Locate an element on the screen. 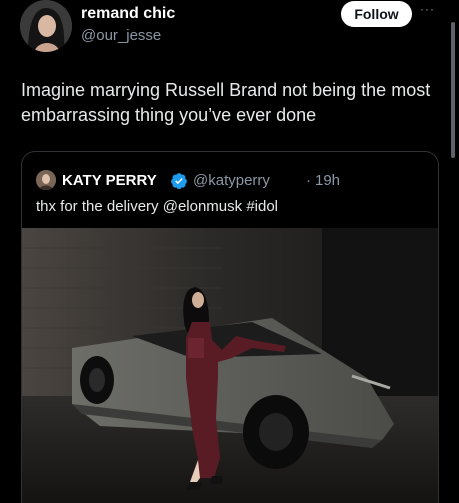 This screenshot has width=459, height=503. quoted-tweet-text: thx for the delivery @elonmusk #idol is located at coordinates (157, 206).